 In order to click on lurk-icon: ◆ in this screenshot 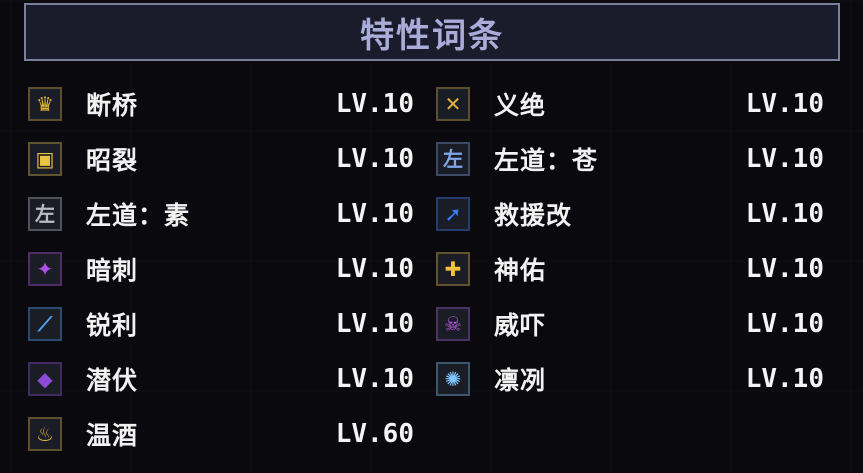, I will do `click(45, 378)`.